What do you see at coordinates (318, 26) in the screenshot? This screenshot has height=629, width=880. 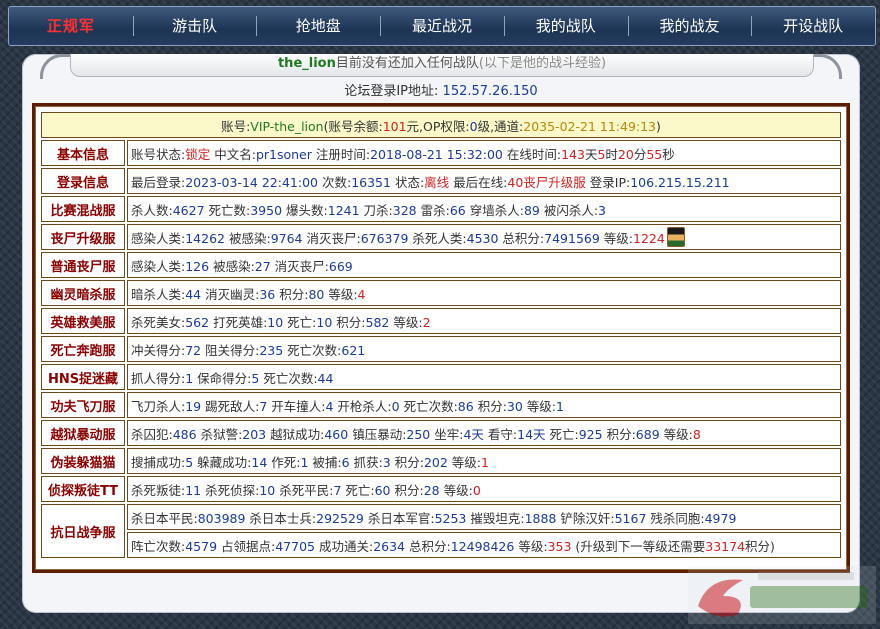 I see `nav-item-territory: 抢地盘` at bounding box center [318, 26].